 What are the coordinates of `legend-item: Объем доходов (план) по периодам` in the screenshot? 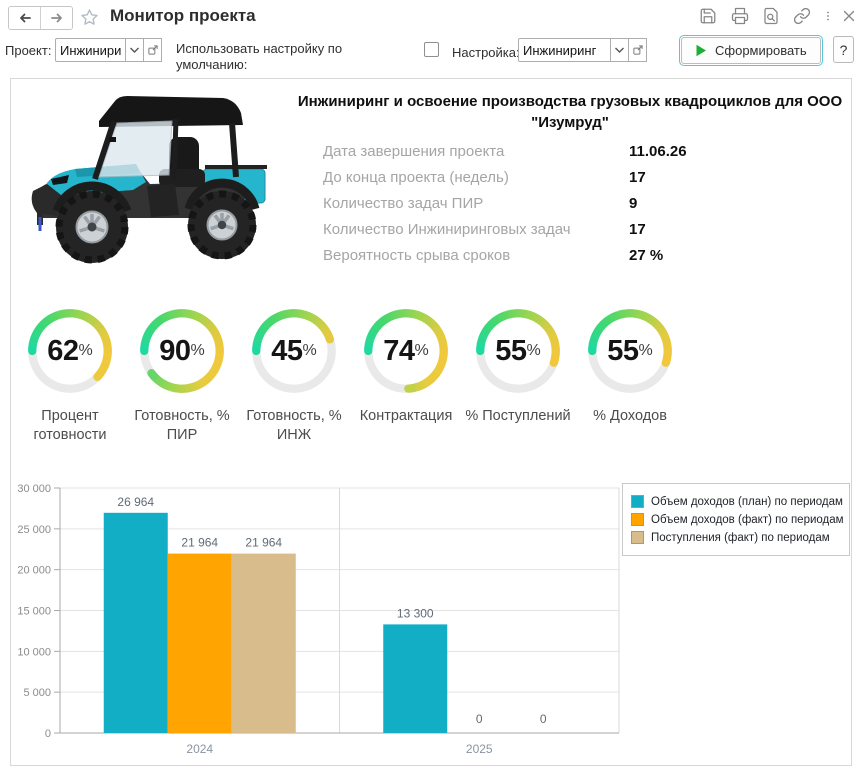 It's located at (737, 501).